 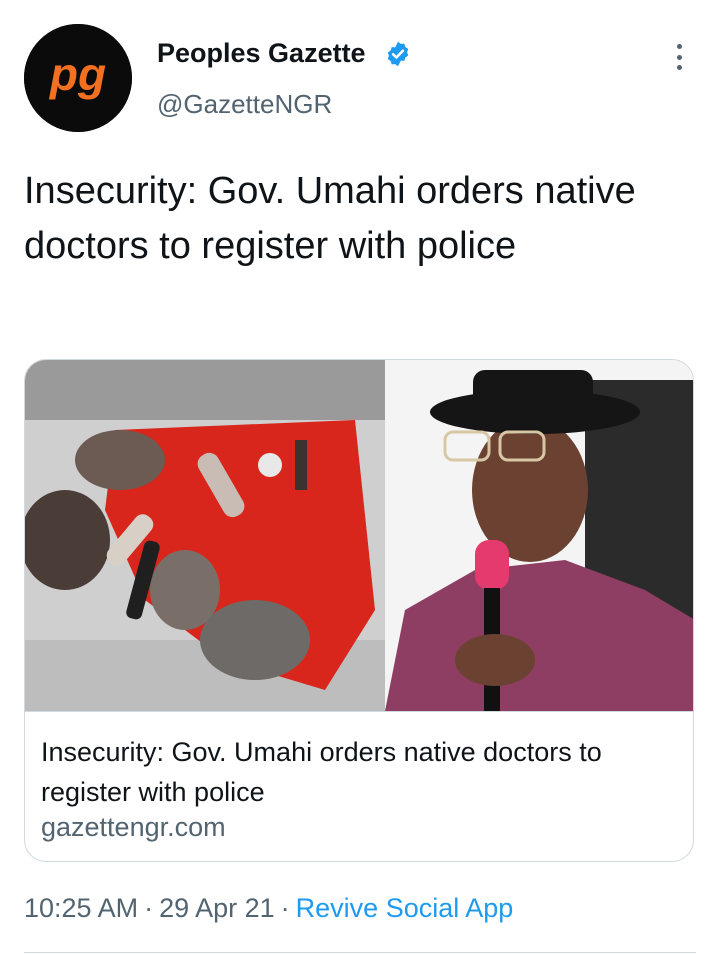 I want to click on divider, so click(x=360, y=952).